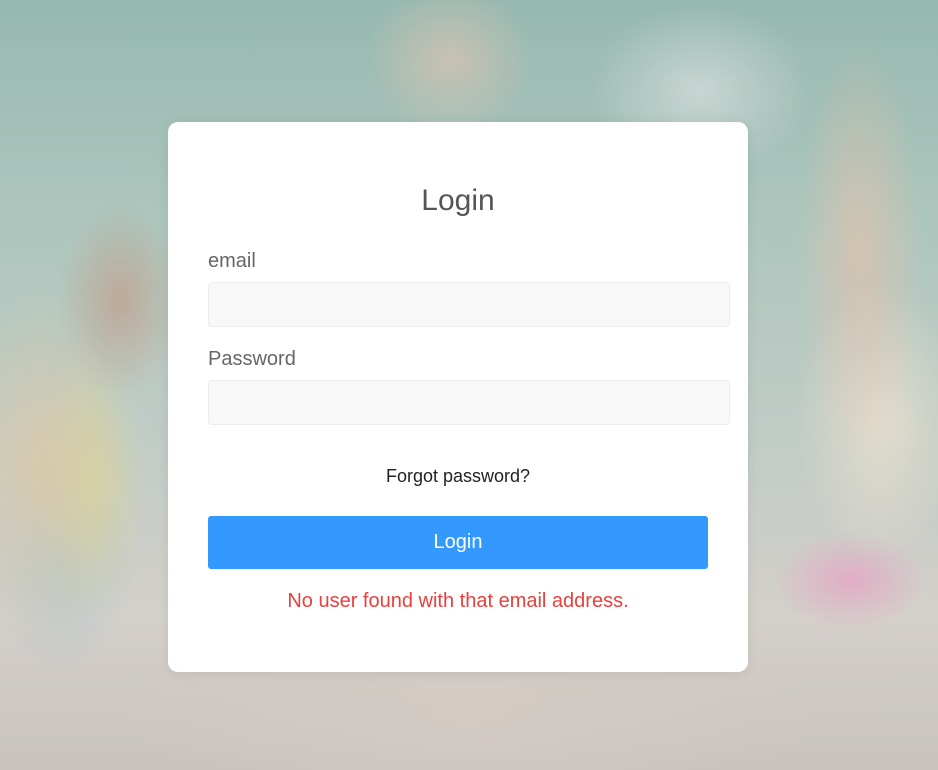 The width and height of the screenshot is (938, 770). What do you see at coordinates (458, 200) in the screenshot?
I see `login-title: Login` at bounding box center [458, 200].